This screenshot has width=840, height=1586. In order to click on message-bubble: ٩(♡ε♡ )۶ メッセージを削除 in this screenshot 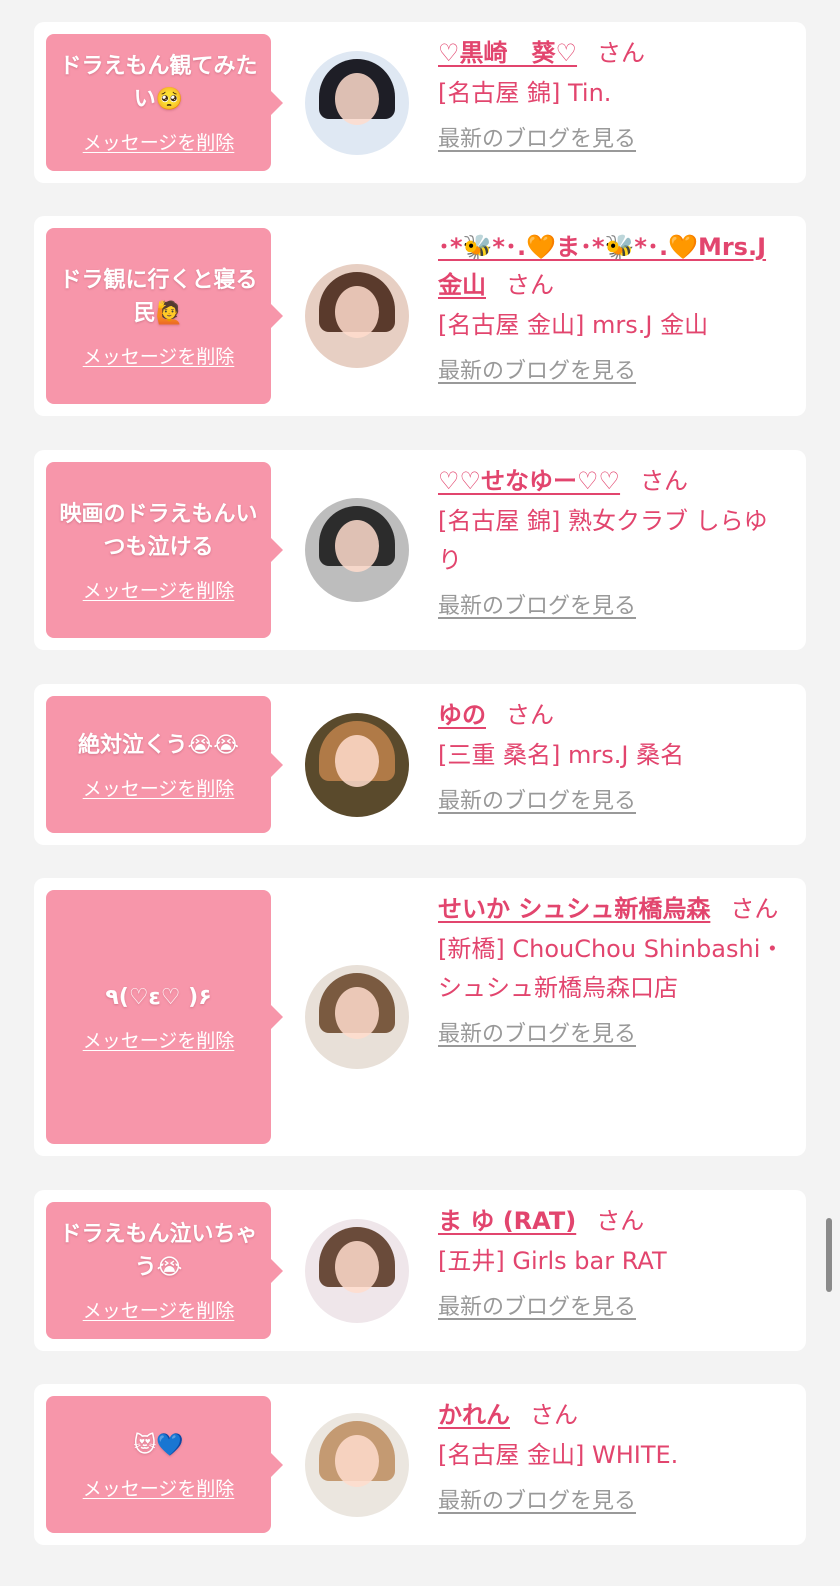, I will do `click(164, 1017)`.